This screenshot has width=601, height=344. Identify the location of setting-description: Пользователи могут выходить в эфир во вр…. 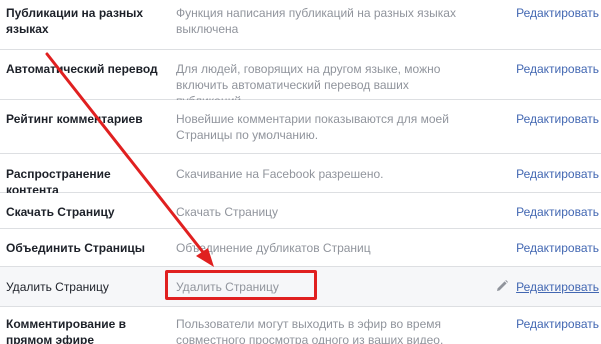
(310, 330).